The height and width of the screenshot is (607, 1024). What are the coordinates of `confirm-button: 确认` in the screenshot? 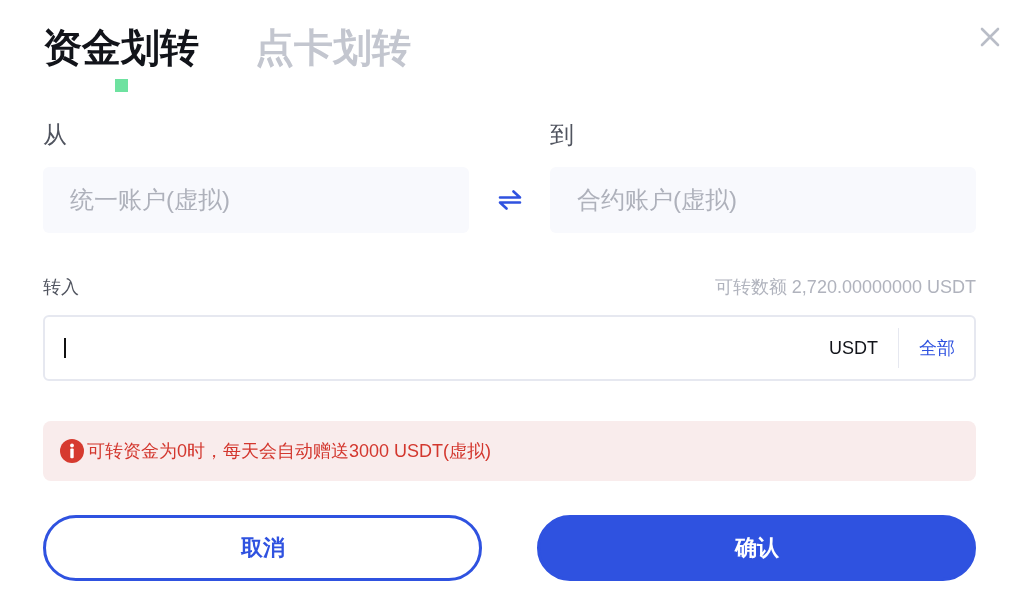 It's located at (756, 548).